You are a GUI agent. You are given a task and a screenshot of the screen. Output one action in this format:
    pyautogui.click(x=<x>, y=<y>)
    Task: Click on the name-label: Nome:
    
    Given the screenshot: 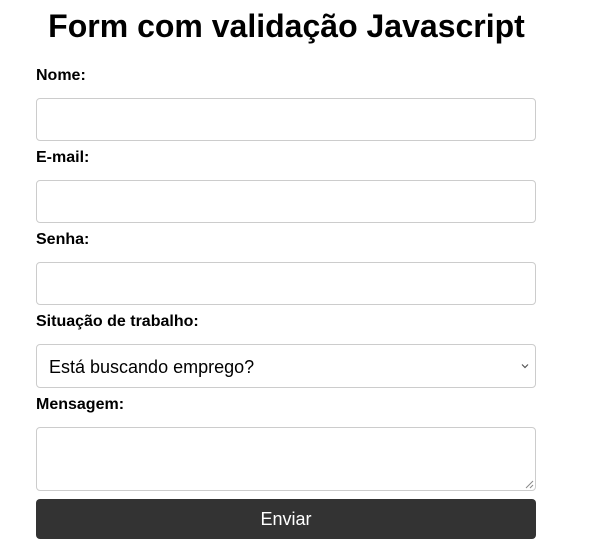 What is the action you would take?
    pyautogui.click(x=61, y=75)
    